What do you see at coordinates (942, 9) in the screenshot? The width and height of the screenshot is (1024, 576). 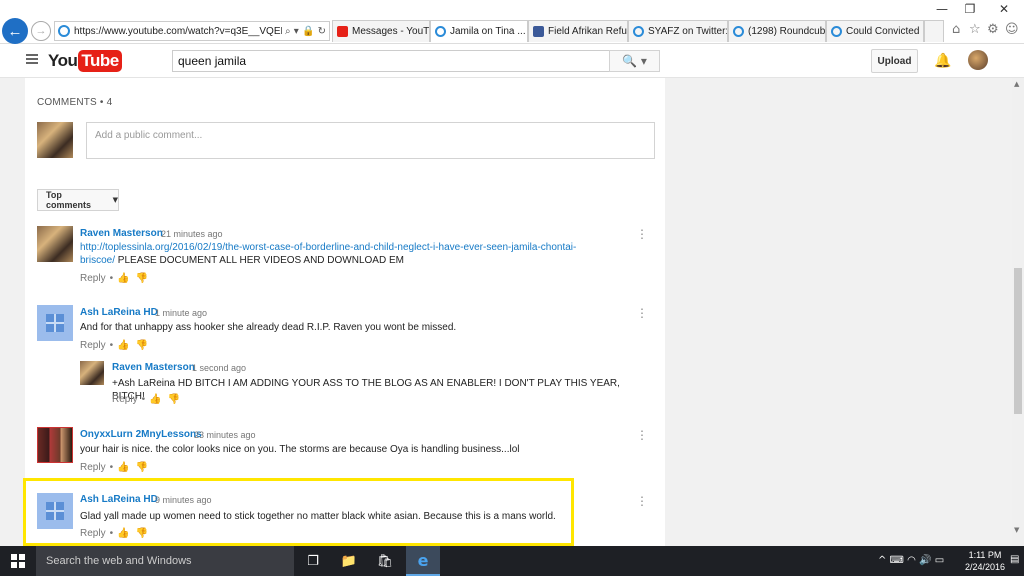 I see `minimize-button: —` at bounding box center [942, 9].